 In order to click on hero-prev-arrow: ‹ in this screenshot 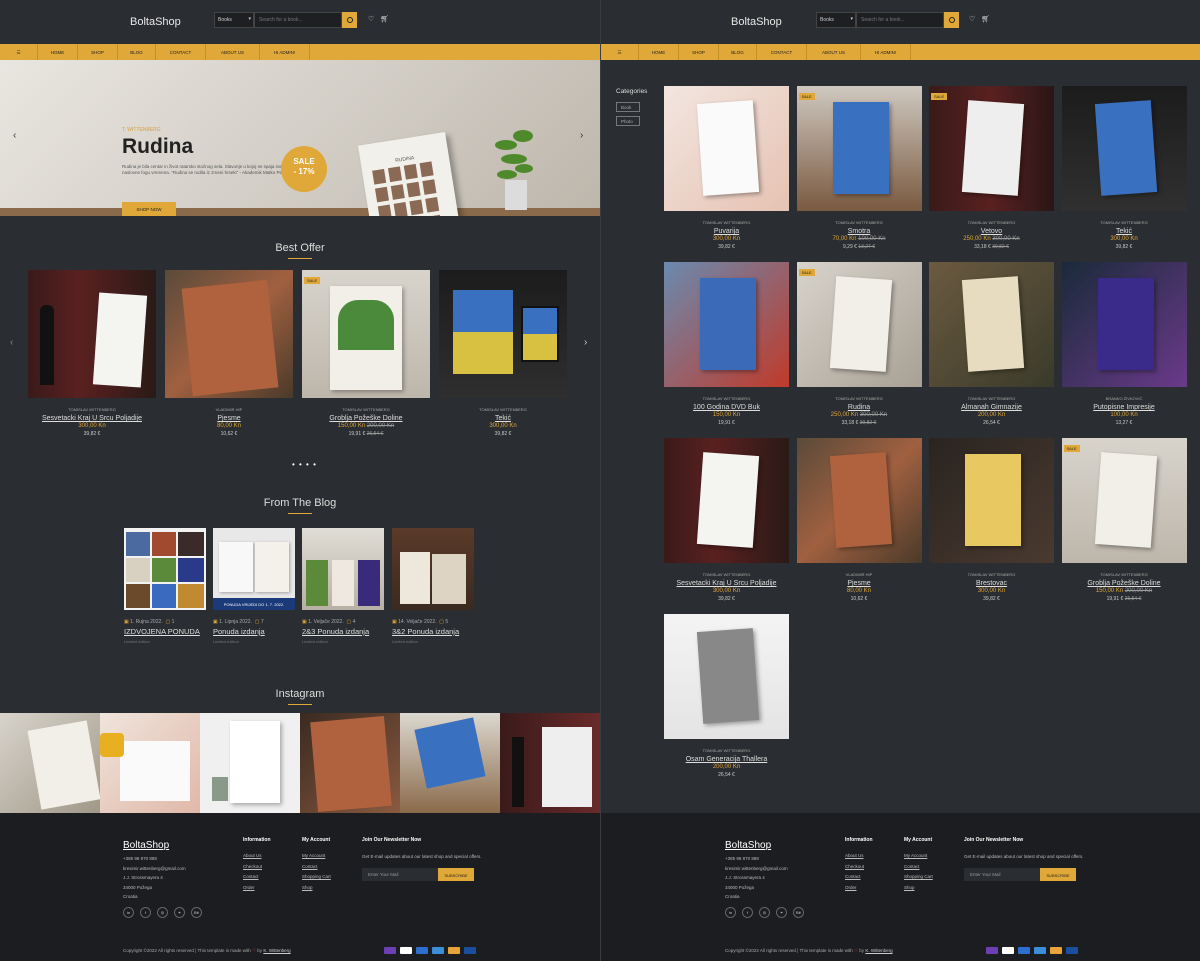, I will do `click(14, 135)`.